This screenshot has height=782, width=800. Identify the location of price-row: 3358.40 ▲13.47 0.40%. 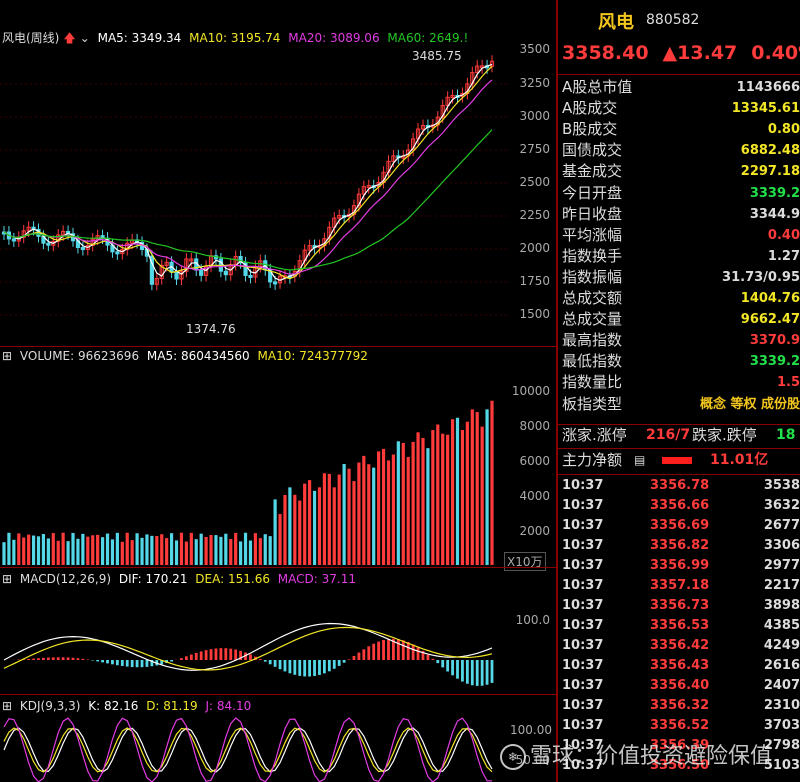
(681, 53).